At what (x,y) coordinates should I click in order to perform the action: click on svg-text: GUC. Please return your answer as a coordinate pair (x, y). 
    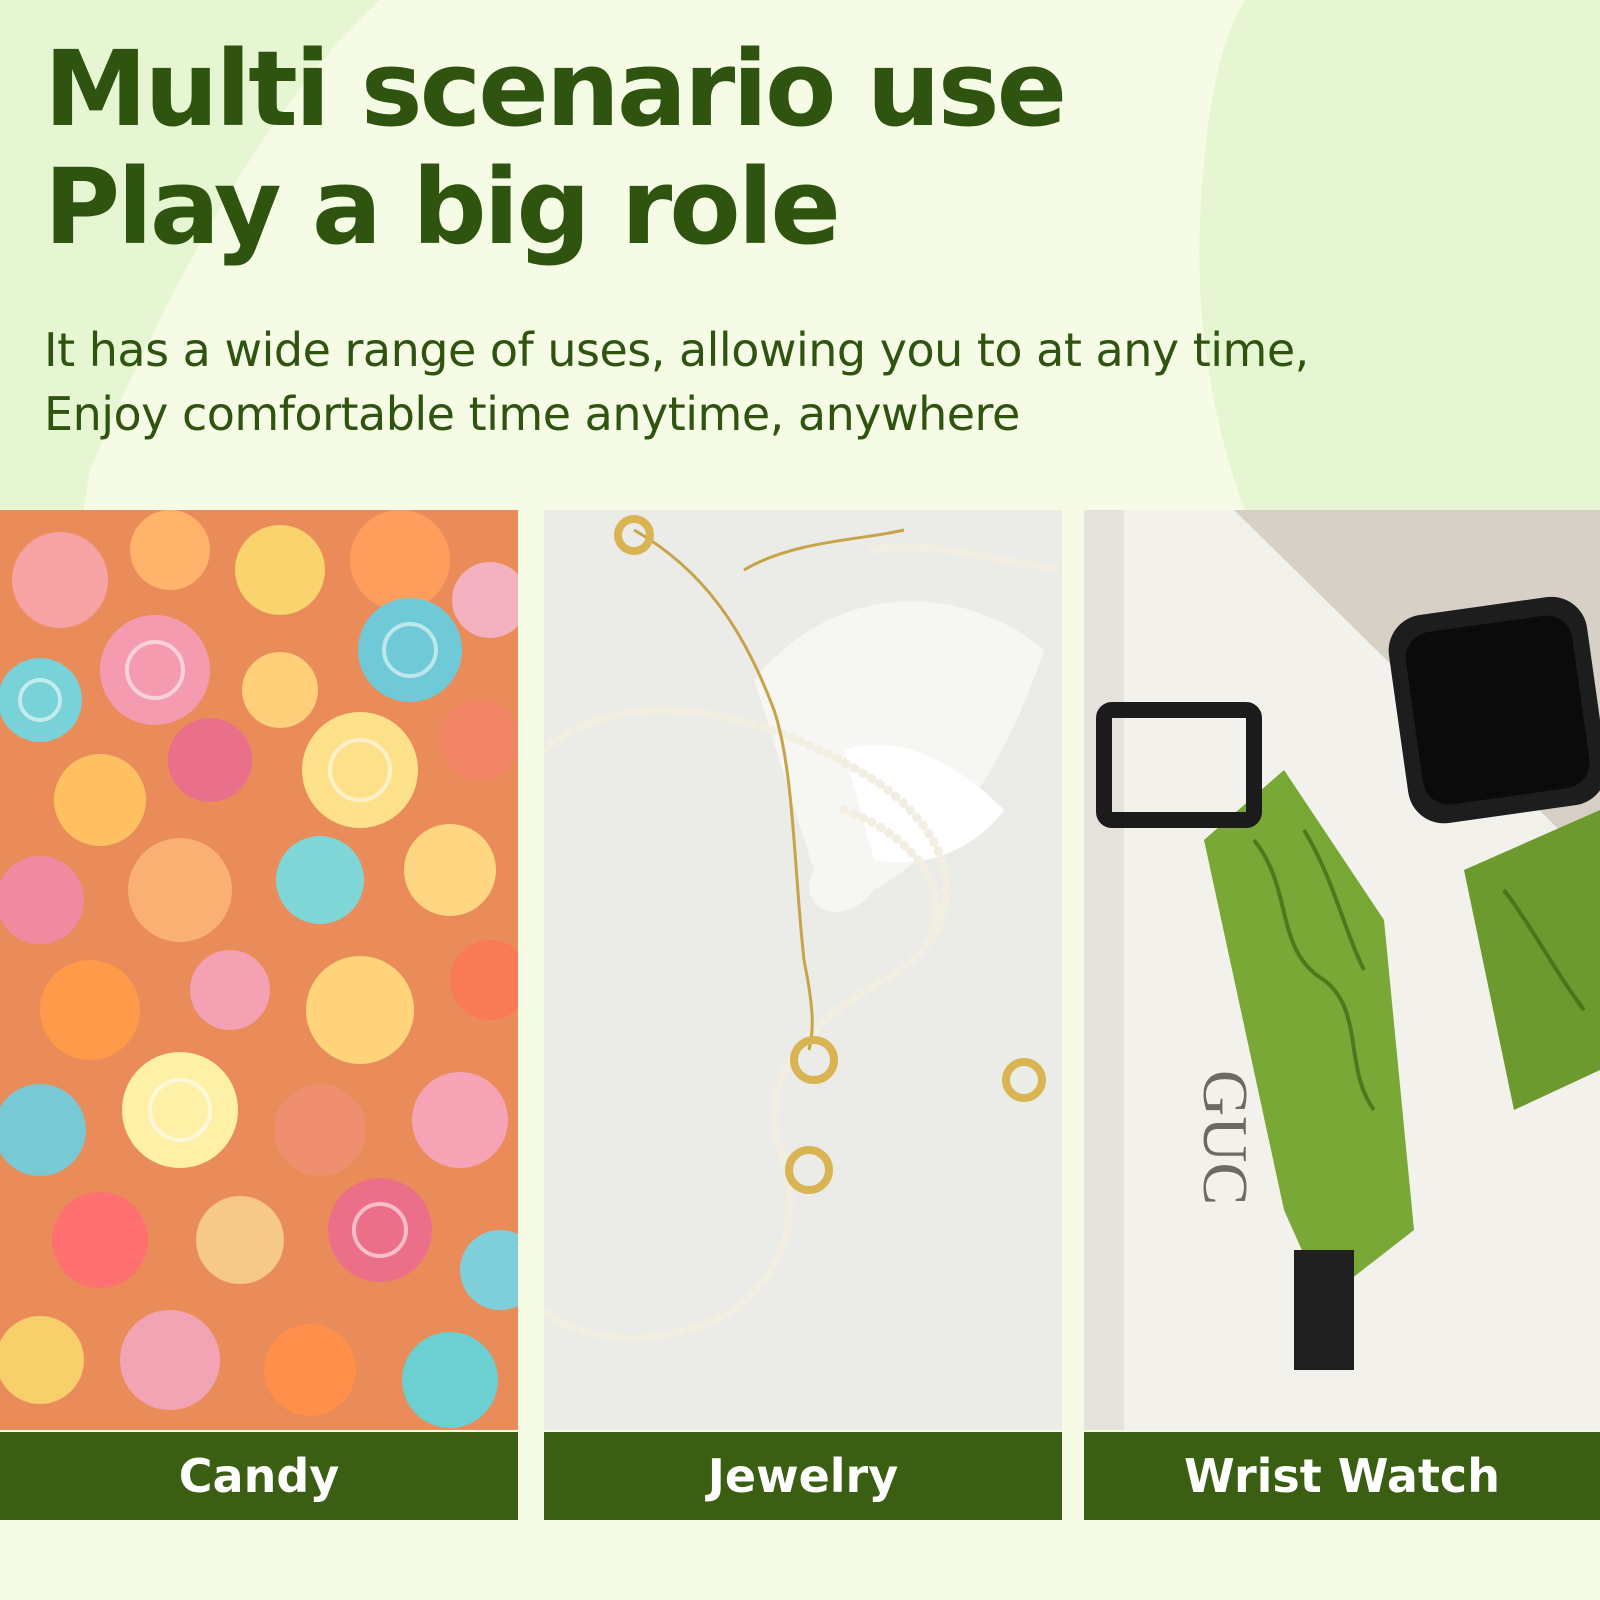
    Looking at the image, I should click on (1225, 1137).